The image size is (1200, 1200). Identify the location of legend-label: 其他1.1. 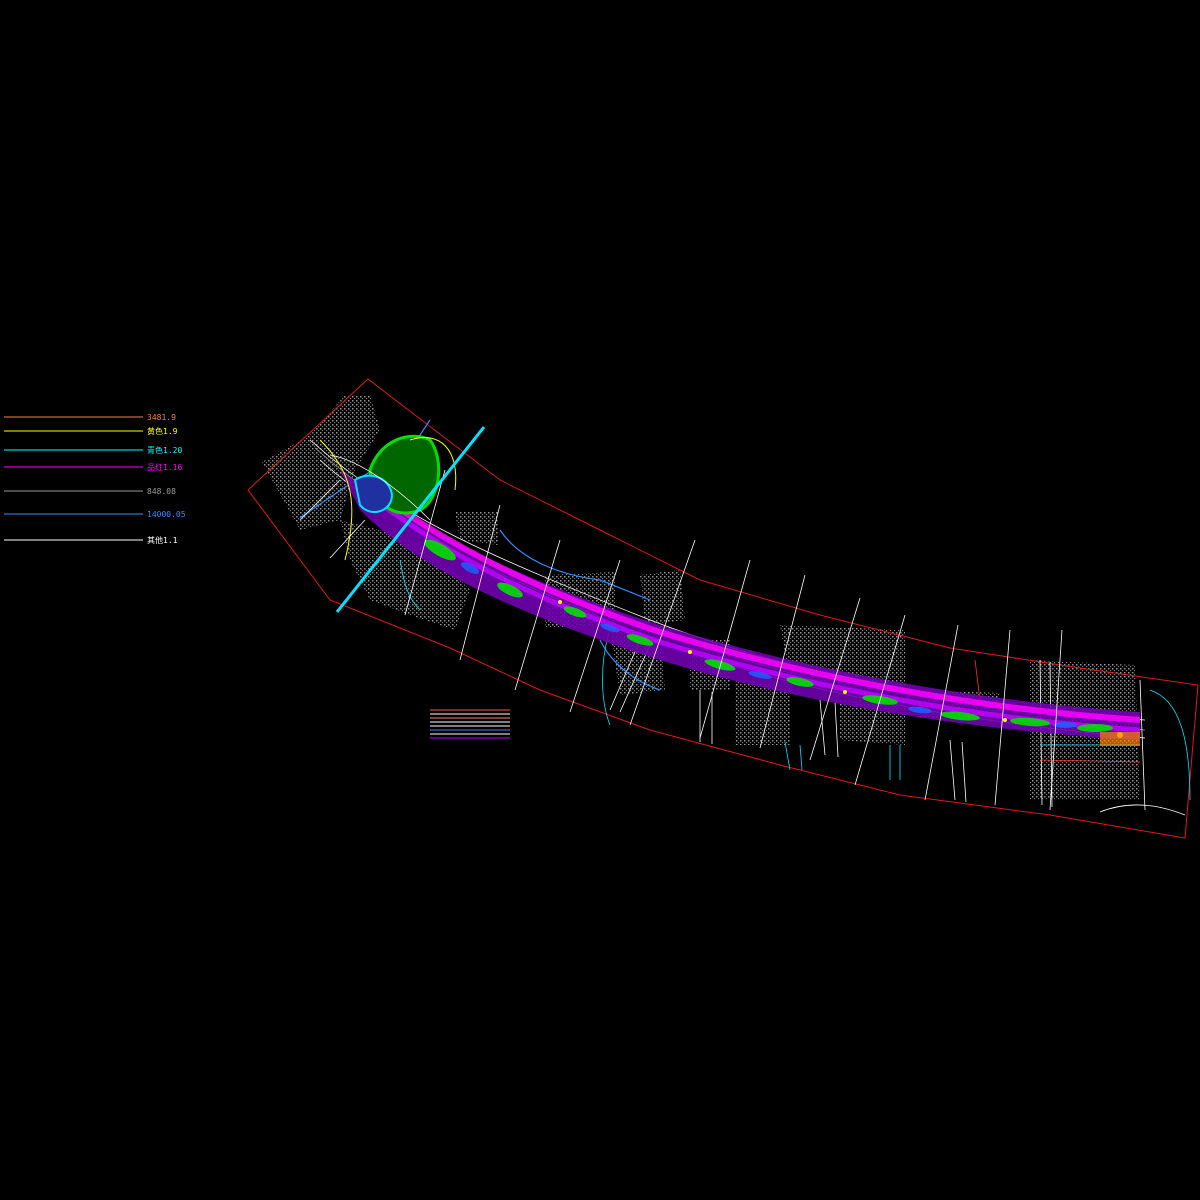
(162, 540).